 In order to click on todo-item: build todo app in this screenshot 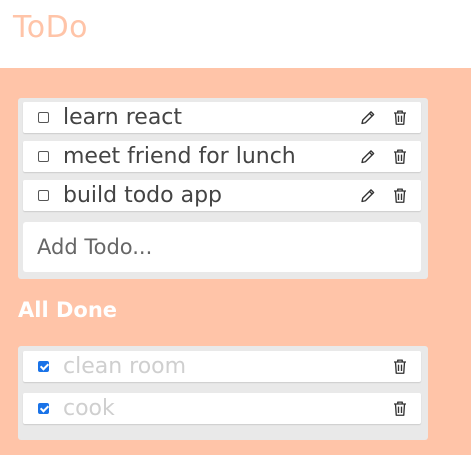, I will do `click(222, 195)`.